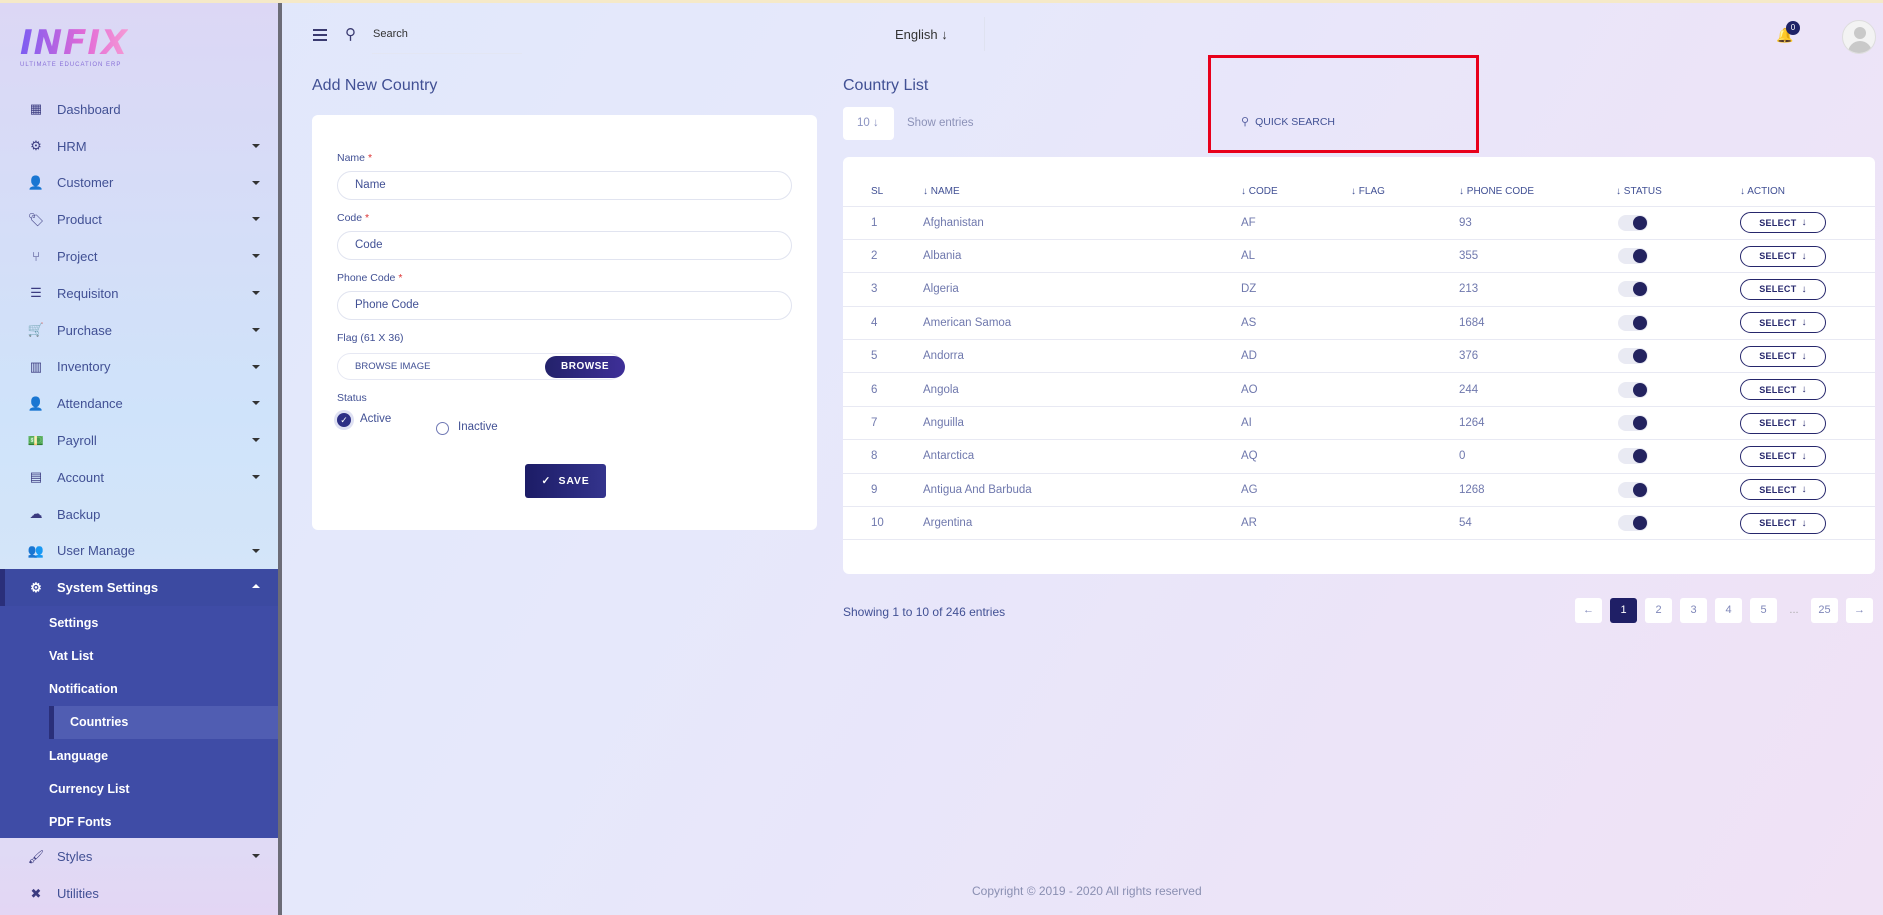  What do you see at coordinates (868, 123) in the screenshot?
I see `entries-per-page-select: 10 ↓` at bounding box center [868, 123].